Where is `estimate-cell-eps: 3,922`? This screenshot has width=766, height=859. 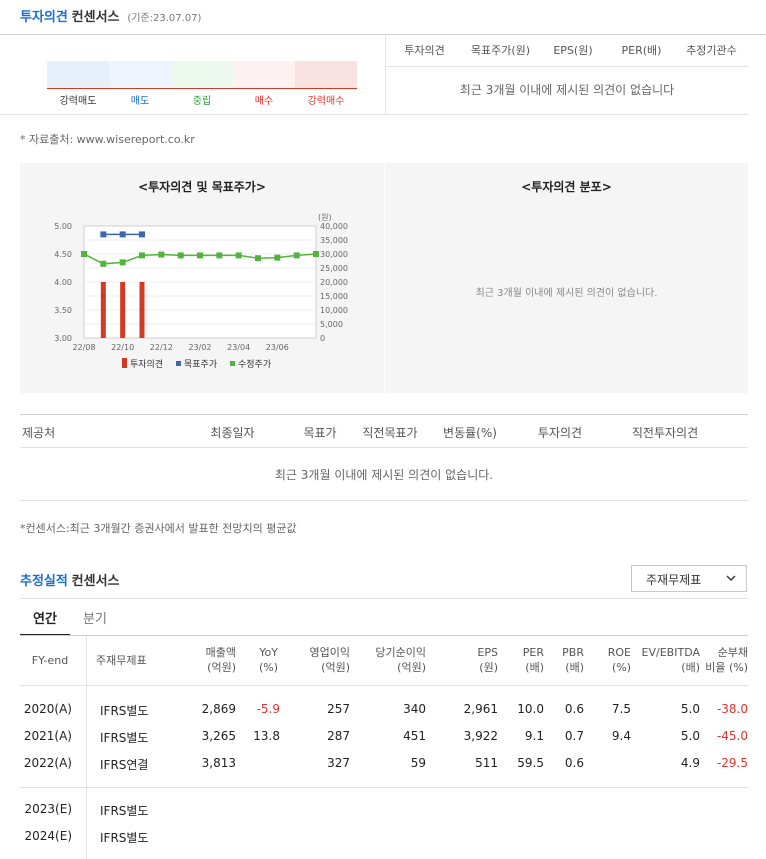 estimate-cell-eps: 3,922 is located at coordinates (480, 736).